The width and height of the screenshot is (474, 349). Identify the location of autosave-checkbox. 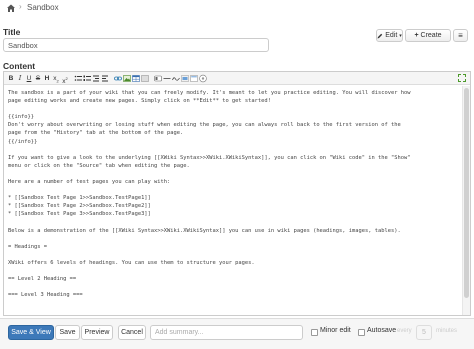
(361, 332).